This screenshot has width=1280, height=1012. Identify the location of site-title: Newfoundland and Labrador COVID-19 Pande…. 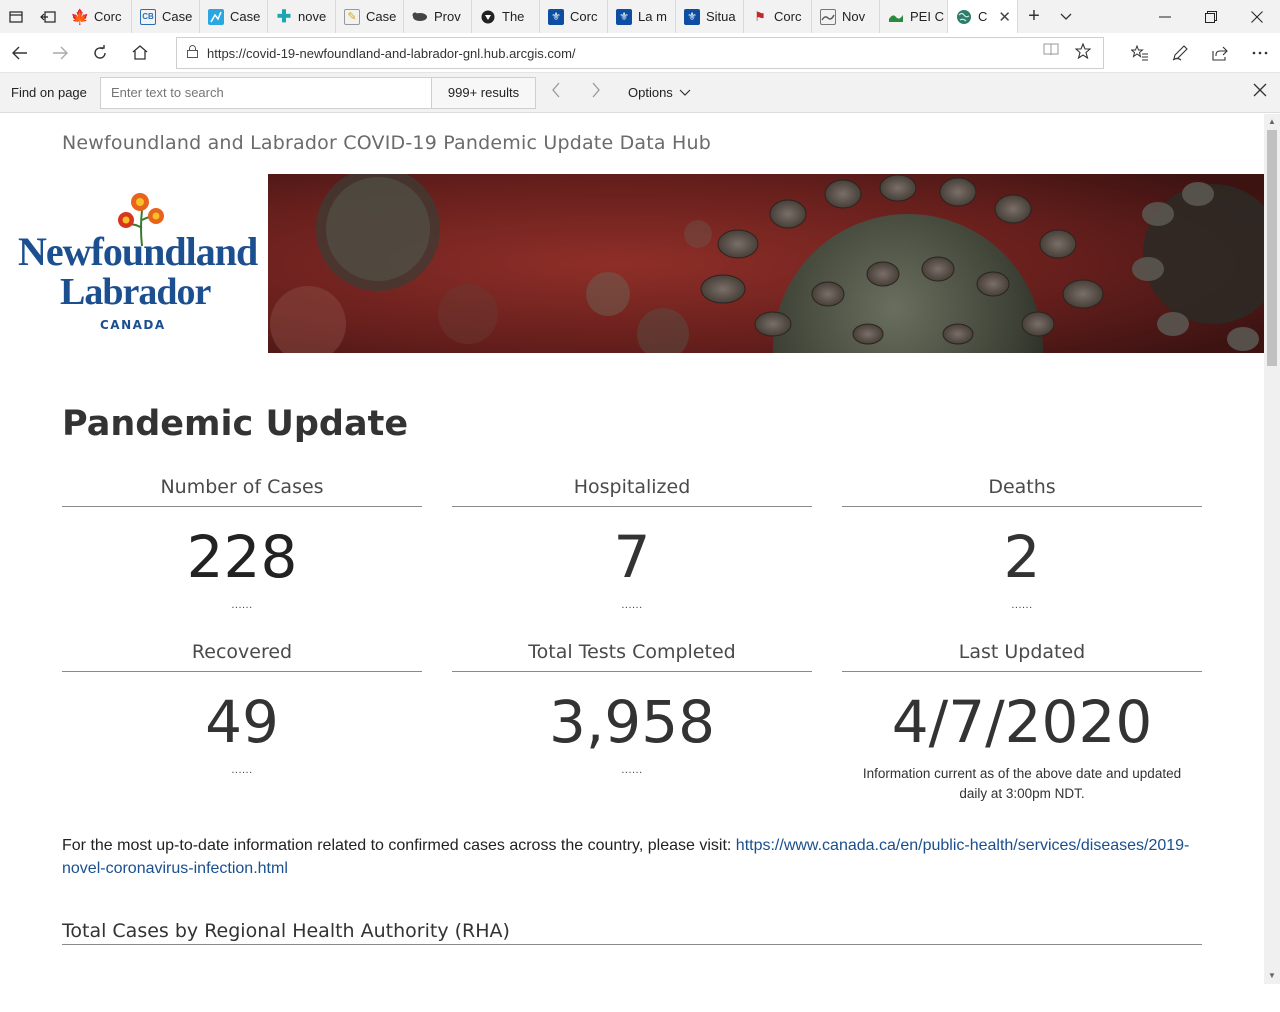
(386, 143).